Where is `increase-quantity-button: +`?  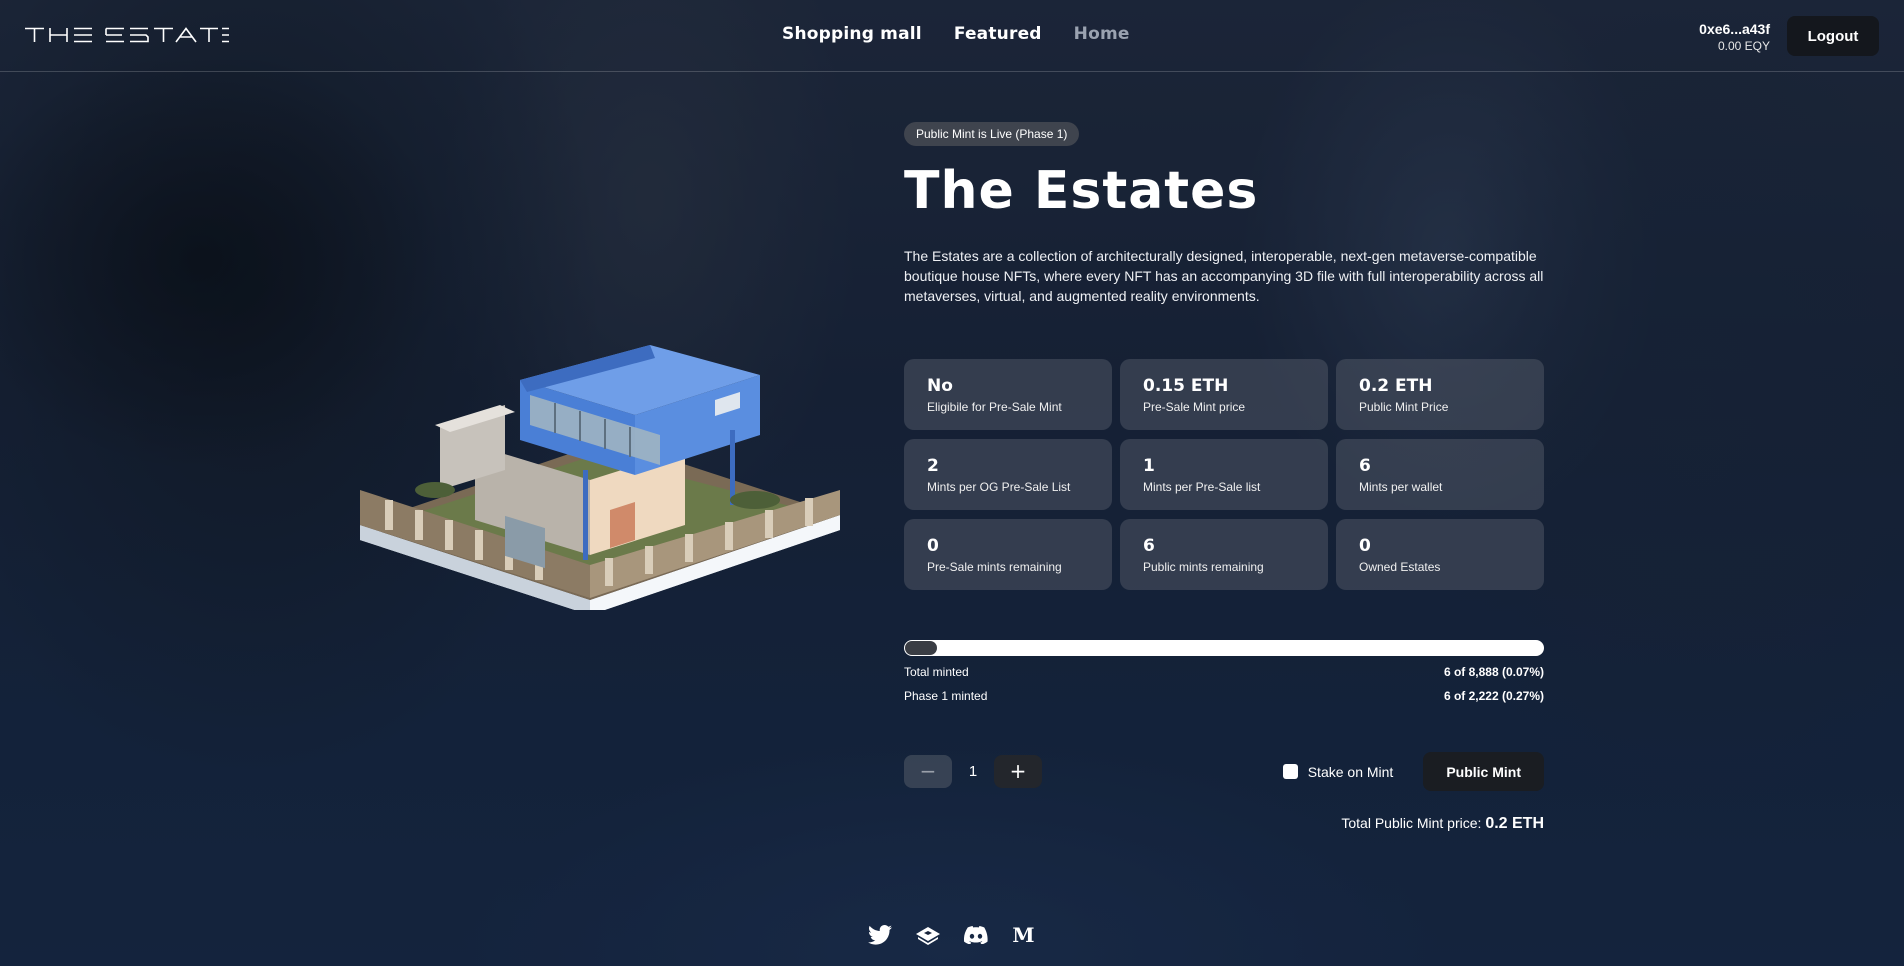
increase-quantity-button: + is located at coordinates (1018, 771).